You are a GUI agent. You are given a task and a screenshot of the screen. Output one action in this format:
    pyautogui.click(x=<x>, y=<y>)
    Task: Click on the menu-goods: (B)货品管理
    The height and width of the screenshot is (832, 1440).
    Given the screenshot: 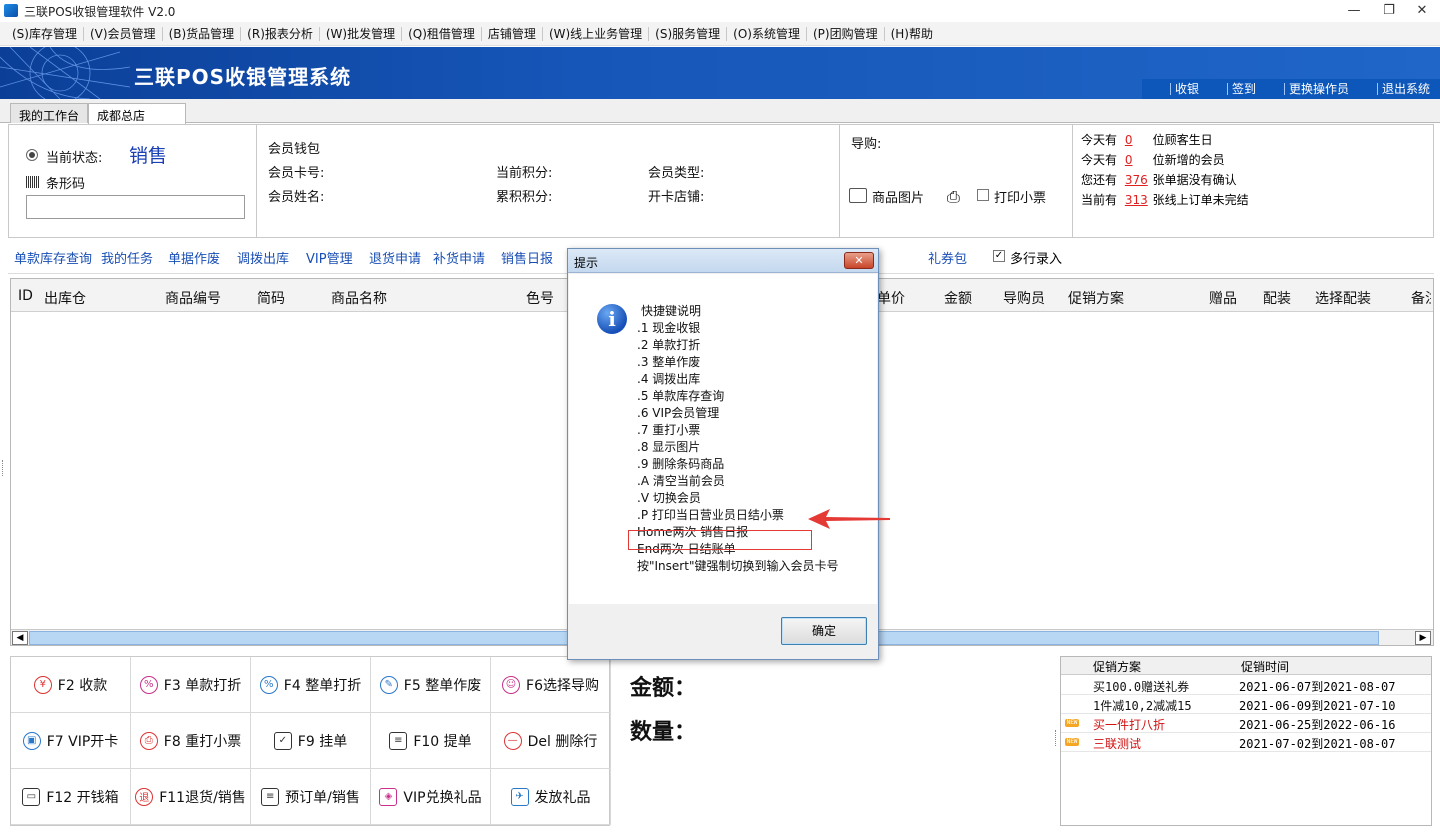 What is the action you would take?
    pyautogui.click(x=202, y=33)
    